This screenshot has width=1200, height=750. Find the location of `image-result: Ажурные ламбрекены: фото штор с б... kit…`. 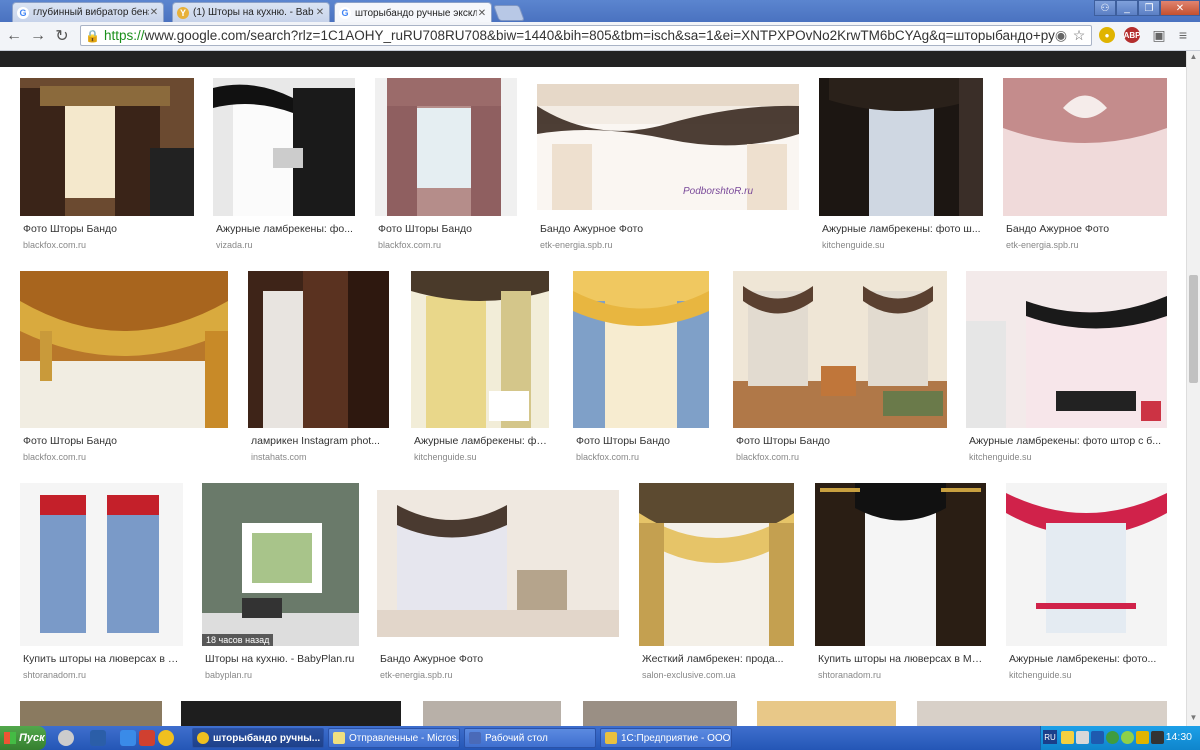

image-result: Ажурные ламбрекены: фото штор с б... kit… is located at coordinates (1066, 367).